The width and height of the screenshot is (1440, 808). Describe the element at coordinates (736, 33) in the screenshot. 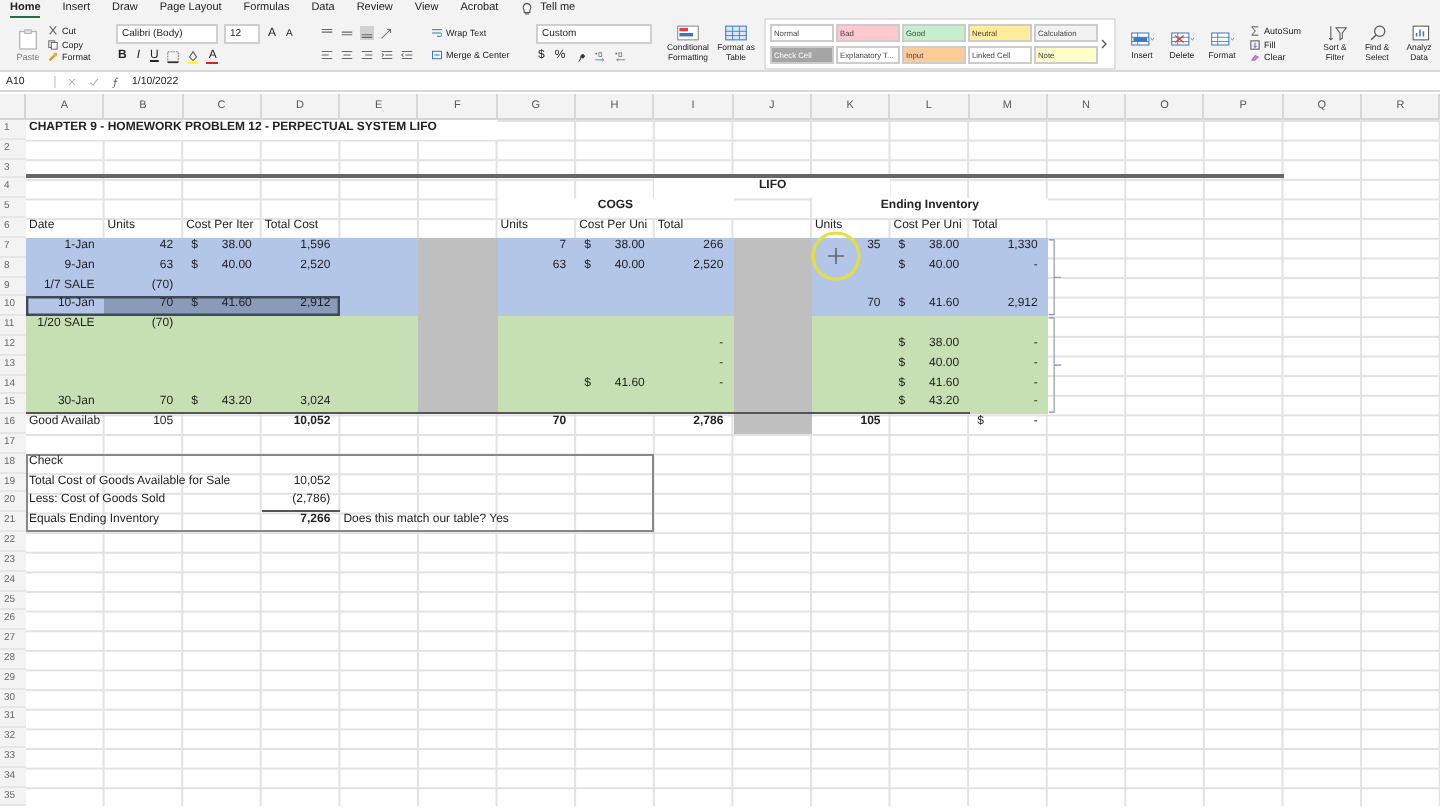

I see `table-icon` at that location.